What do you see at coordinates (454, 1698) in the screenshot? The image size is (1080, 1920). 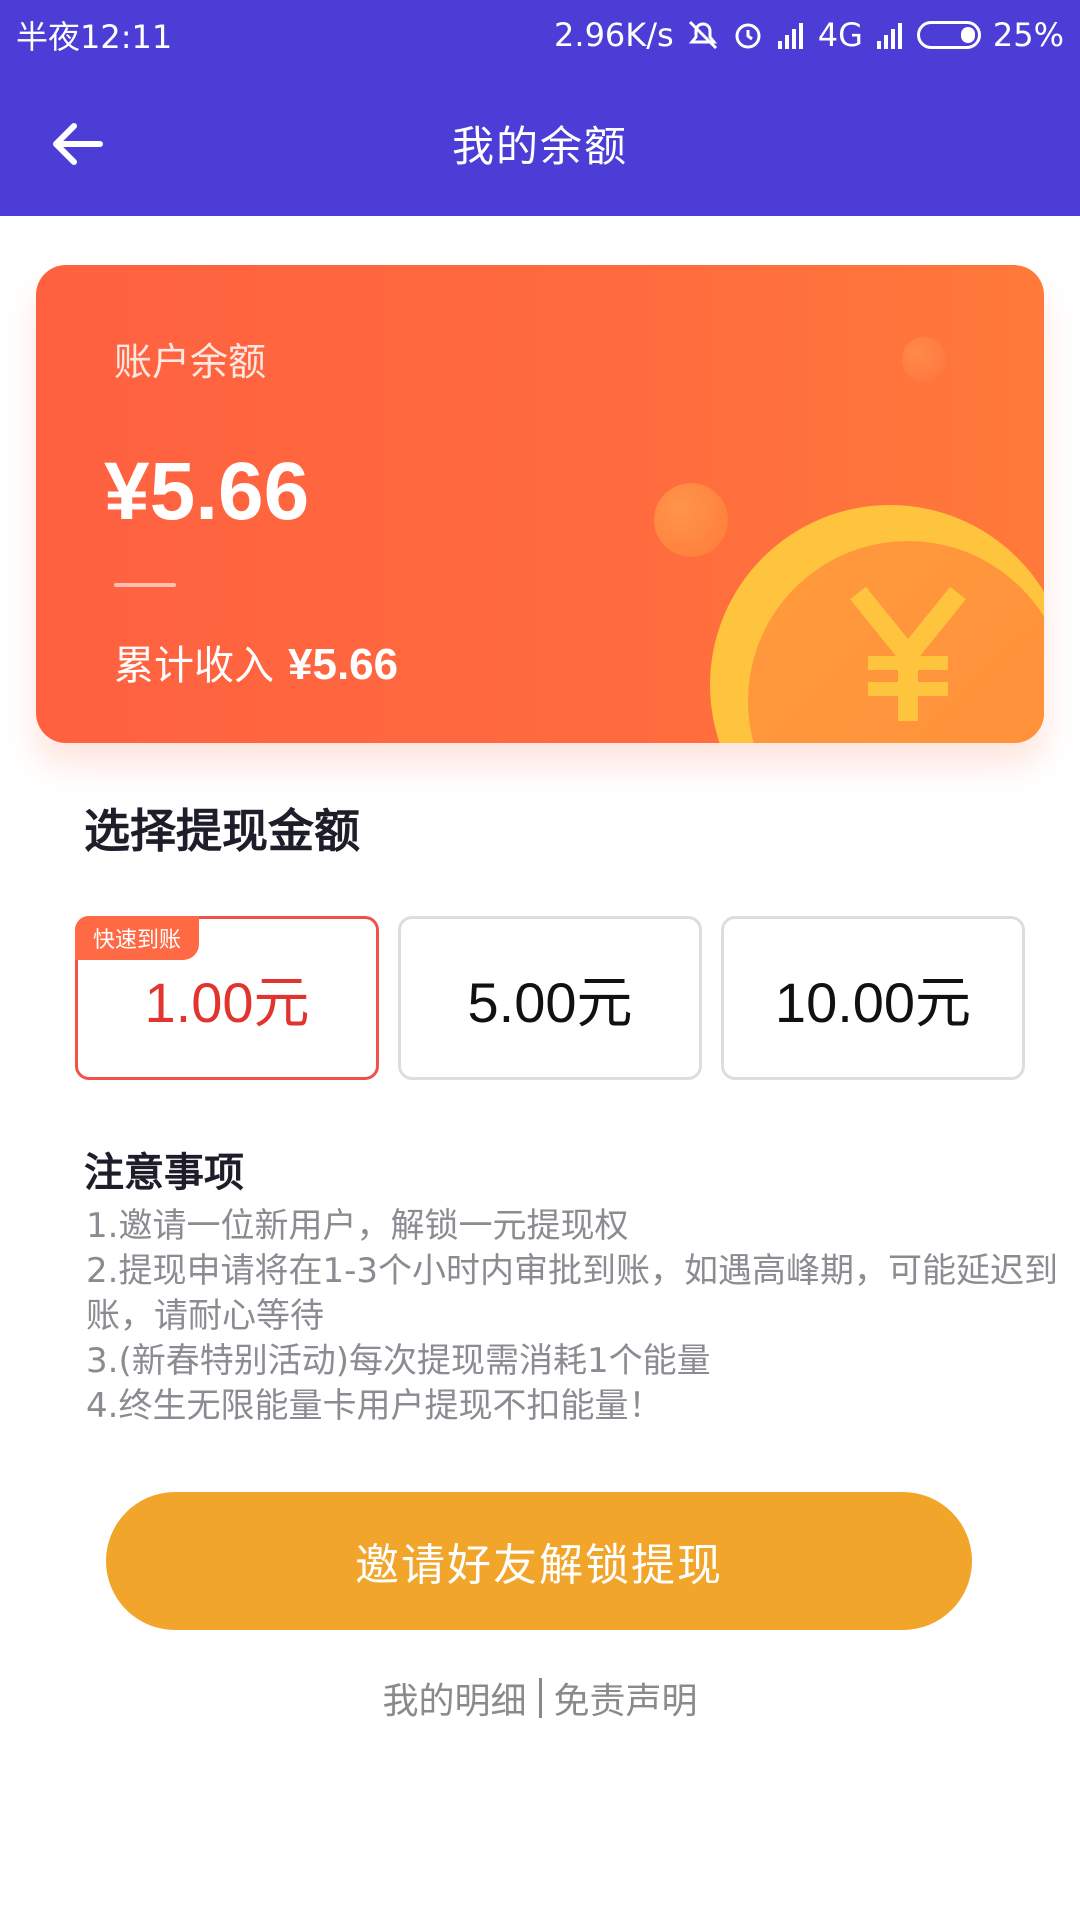 I see `details-link: 我的明细` at bounding box center [454, 1698].